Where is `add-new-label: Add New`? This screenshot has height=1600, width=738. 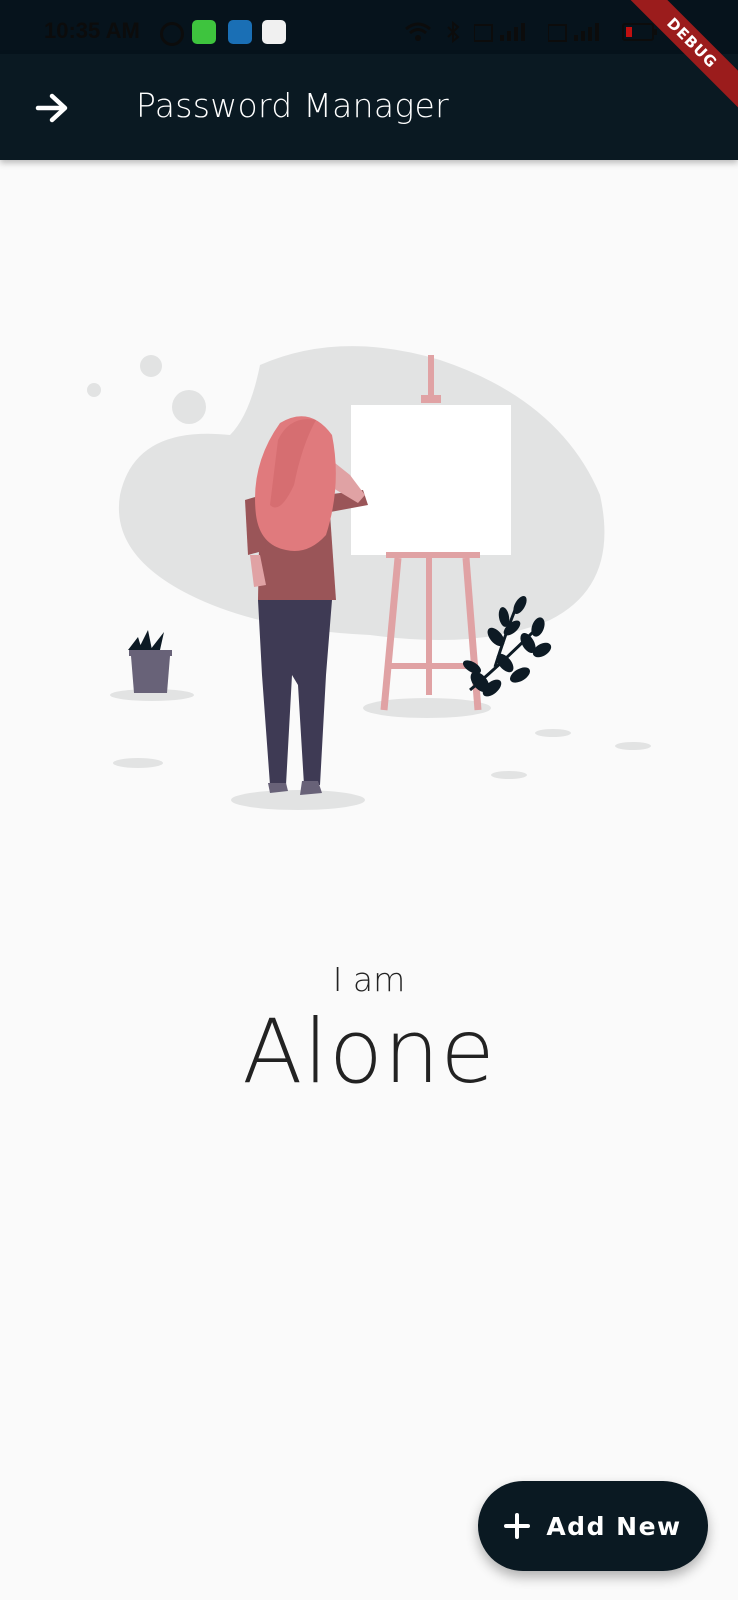 add-new-label: Add New is located at coordinates (614, 1526).